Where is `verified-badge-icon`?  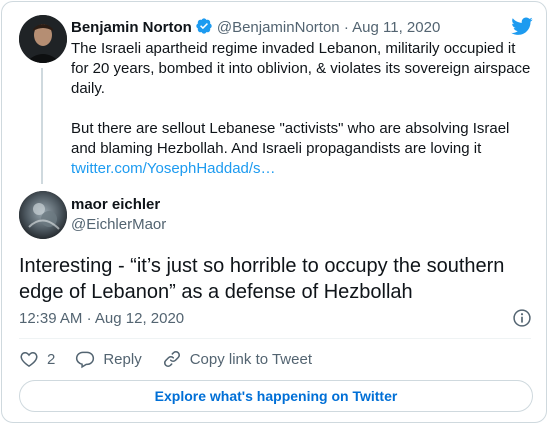 verified-badge-icon is located at coordinates (204, 29).